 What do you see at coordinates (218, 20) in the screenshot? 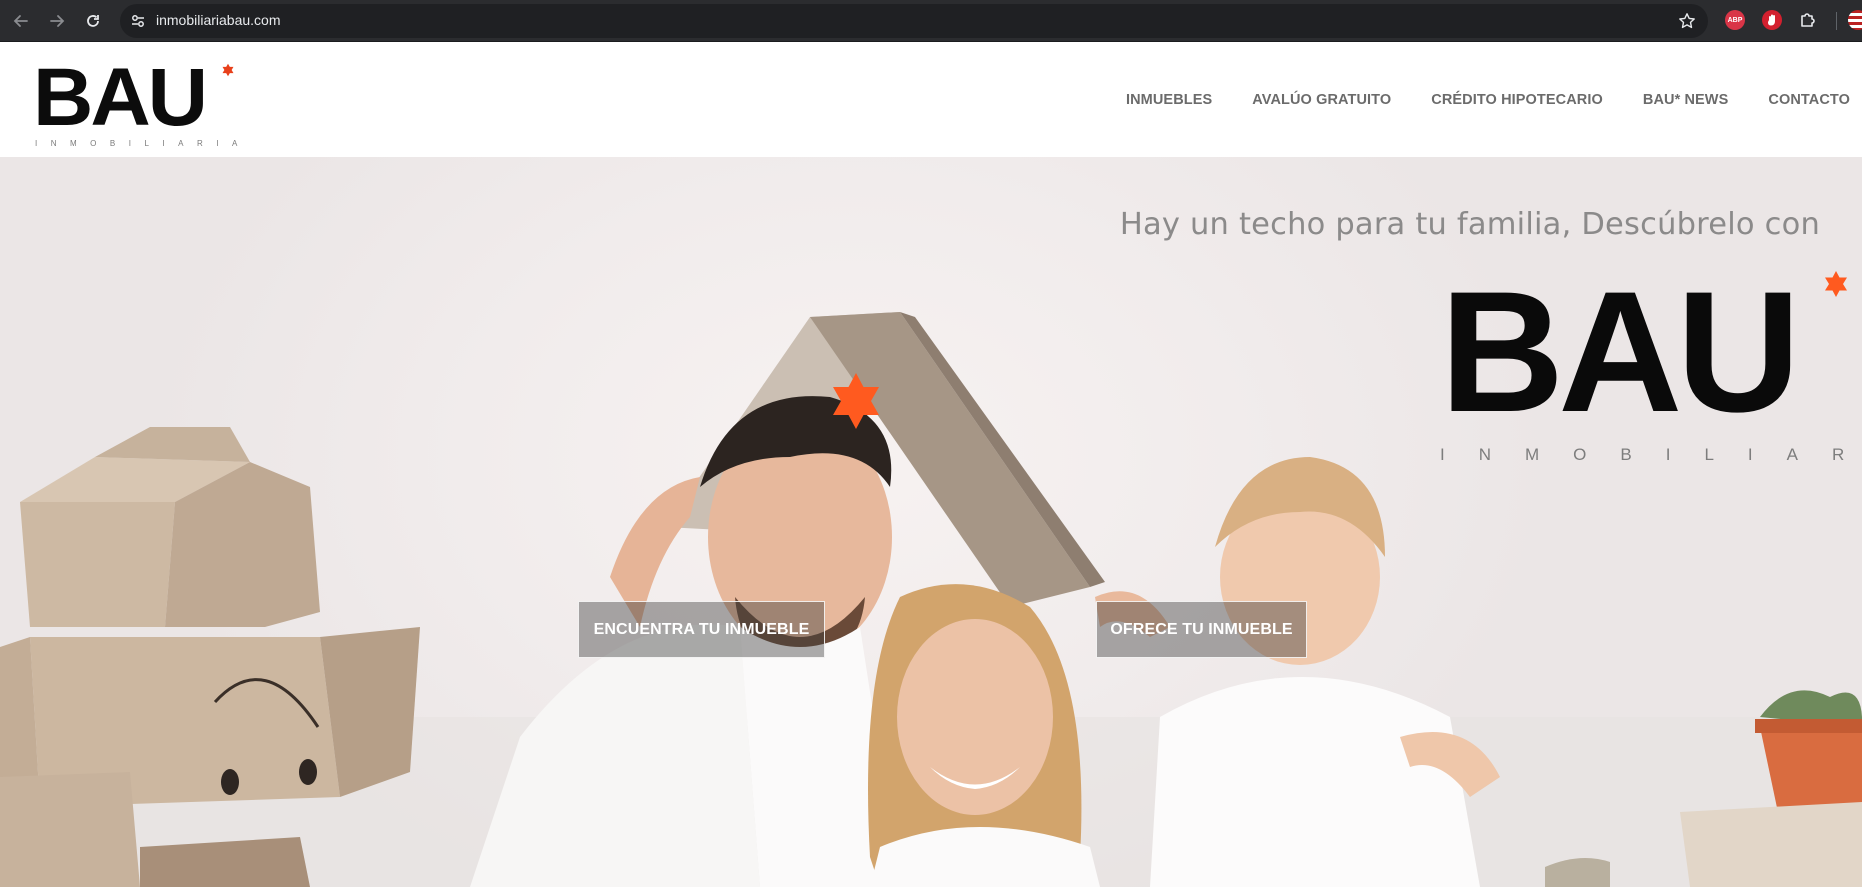
I see `url-text: inmobiliariabau.com` at bounding box center [218, 20].